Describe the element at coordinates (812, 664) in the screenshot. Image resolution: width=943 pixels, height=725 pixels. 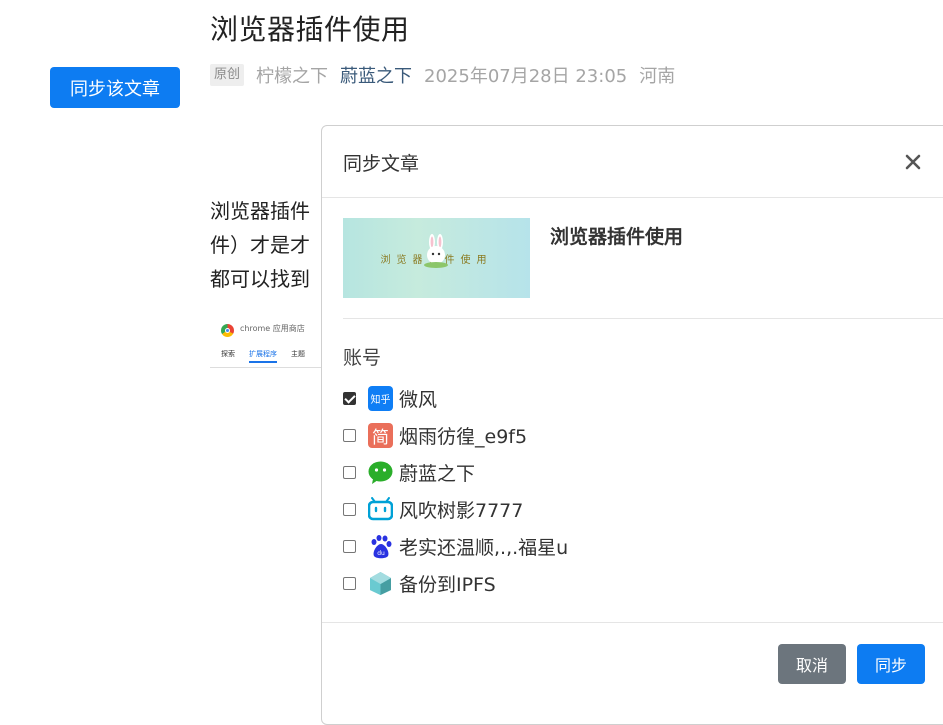
I see `cancel-button: 取消` at that location.